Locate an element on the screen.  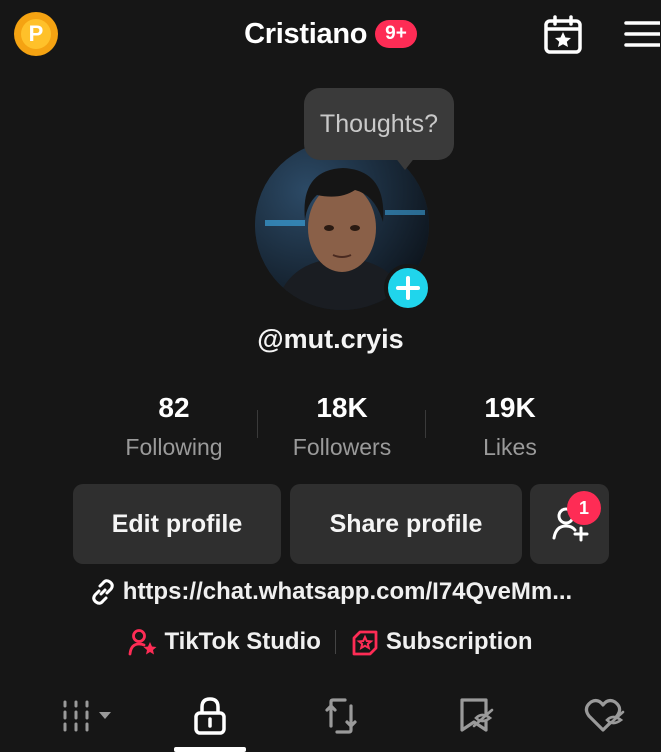
stat-label: Following is located at coordinates (174, 447).